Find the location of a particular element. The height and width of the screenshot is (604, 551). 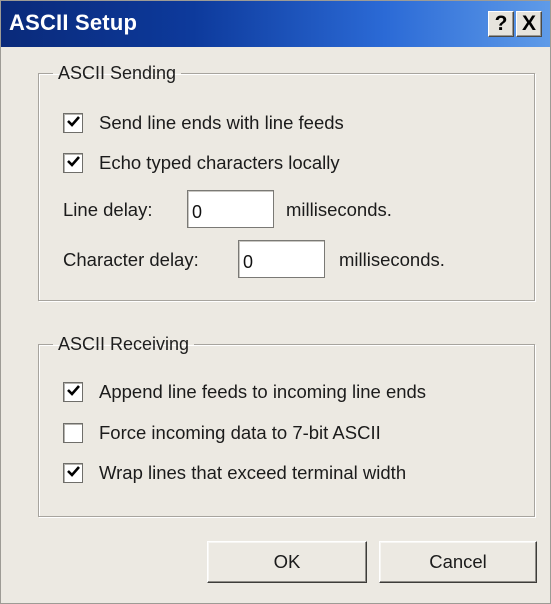

help-button: ? is located at coordinates (501, 24).